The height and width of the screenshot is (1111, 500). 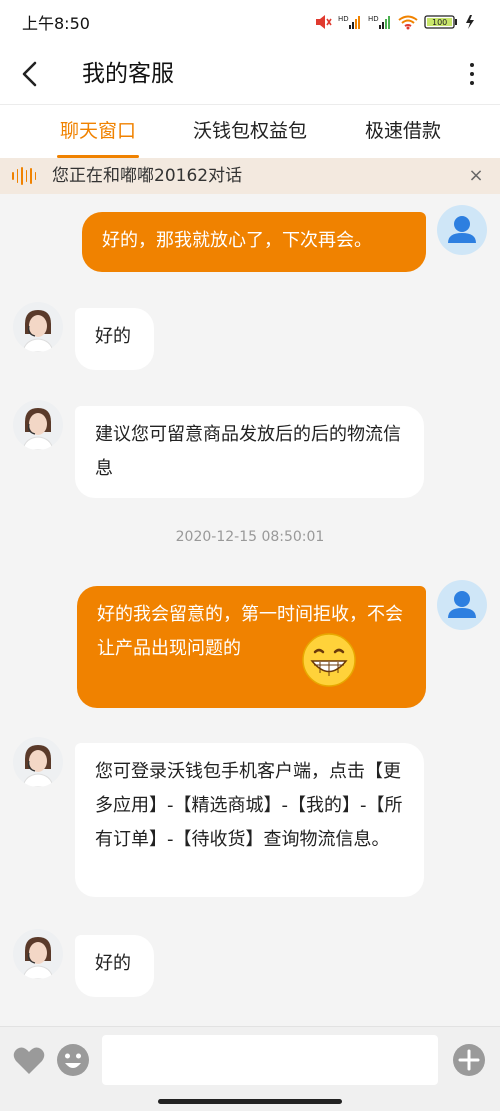 I want to click on user-message-bubble: 好的我会留意的，第一时间拒收，不会让产品出现问题的, so click(x=251, y=647).